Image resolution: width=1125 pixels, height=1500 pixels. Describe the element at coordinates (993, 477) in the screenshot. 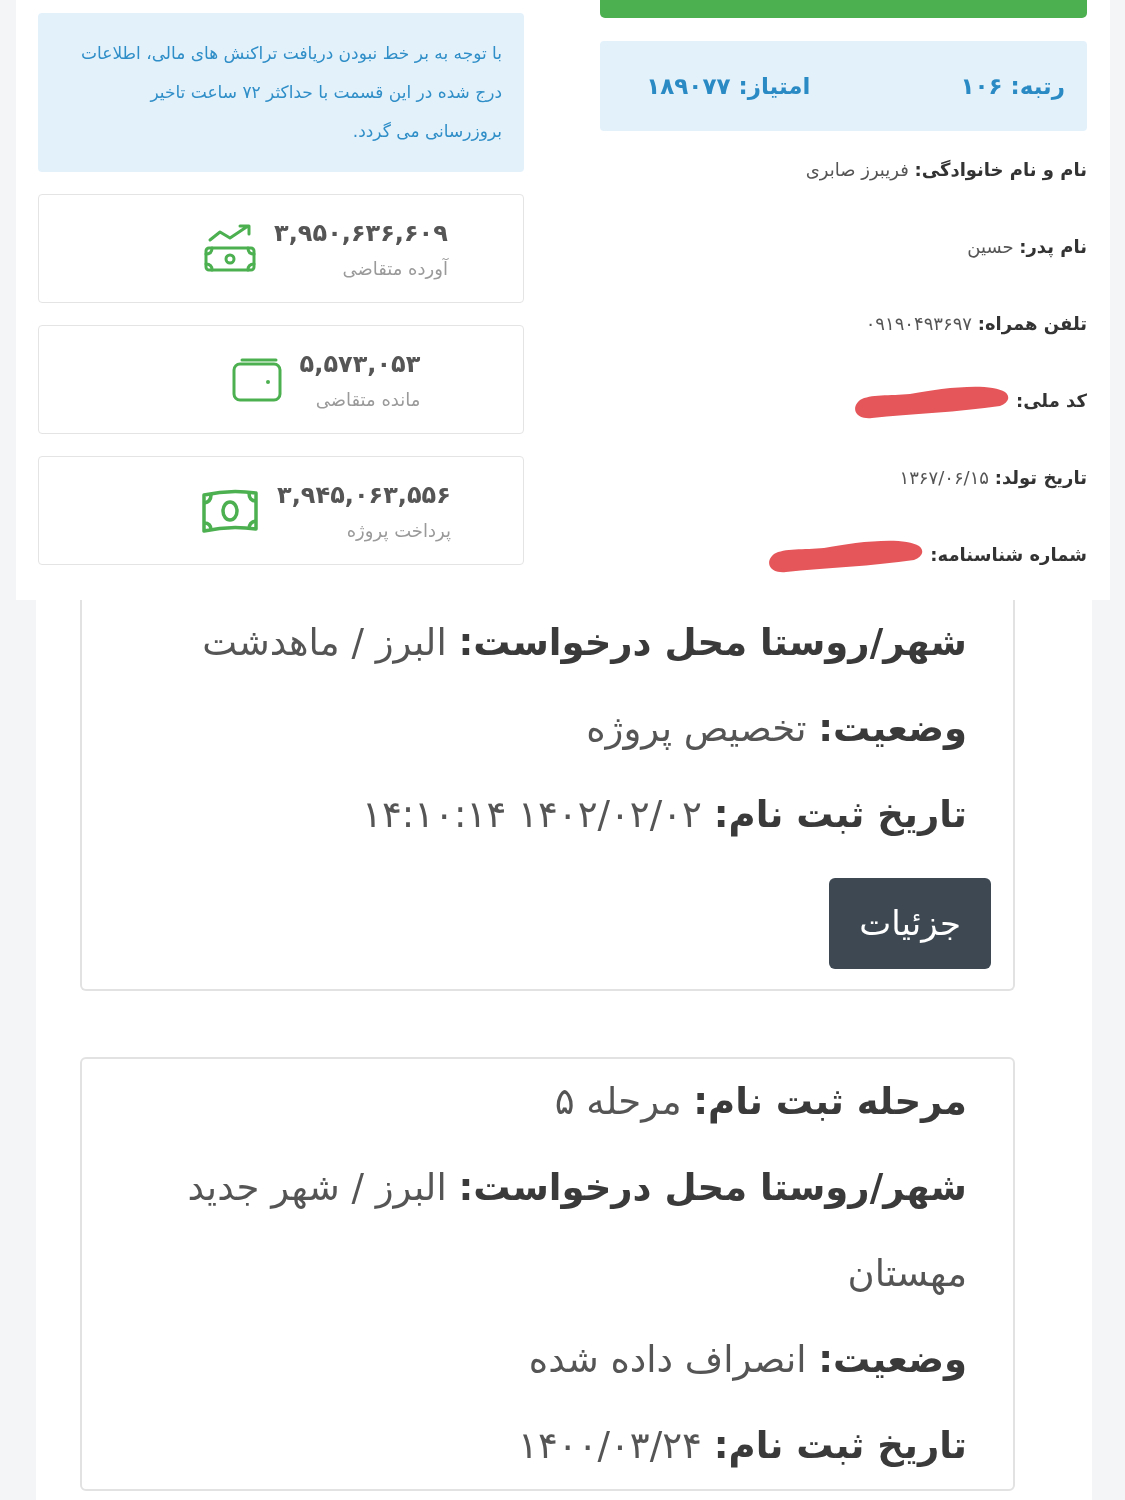

I see `profile-field: تاریخ تولد: ۱۳۶۷/۰۶/۱۵` at that location.